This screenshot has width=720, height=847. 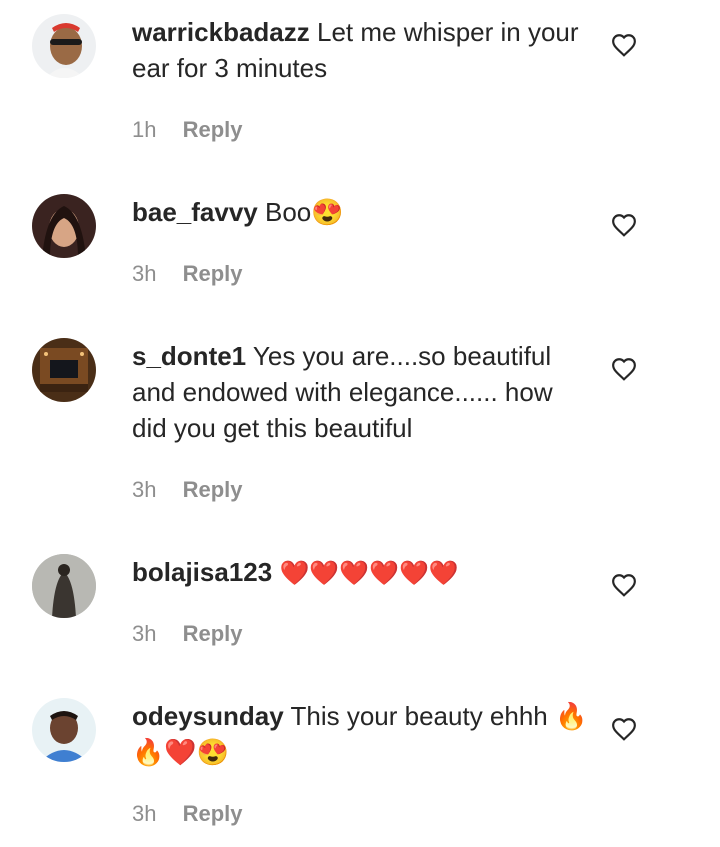 What do you see at coordinates (189, 356) in the screenshot?
I see `comment-username: s_donte1` at bounding box center [189, 356].